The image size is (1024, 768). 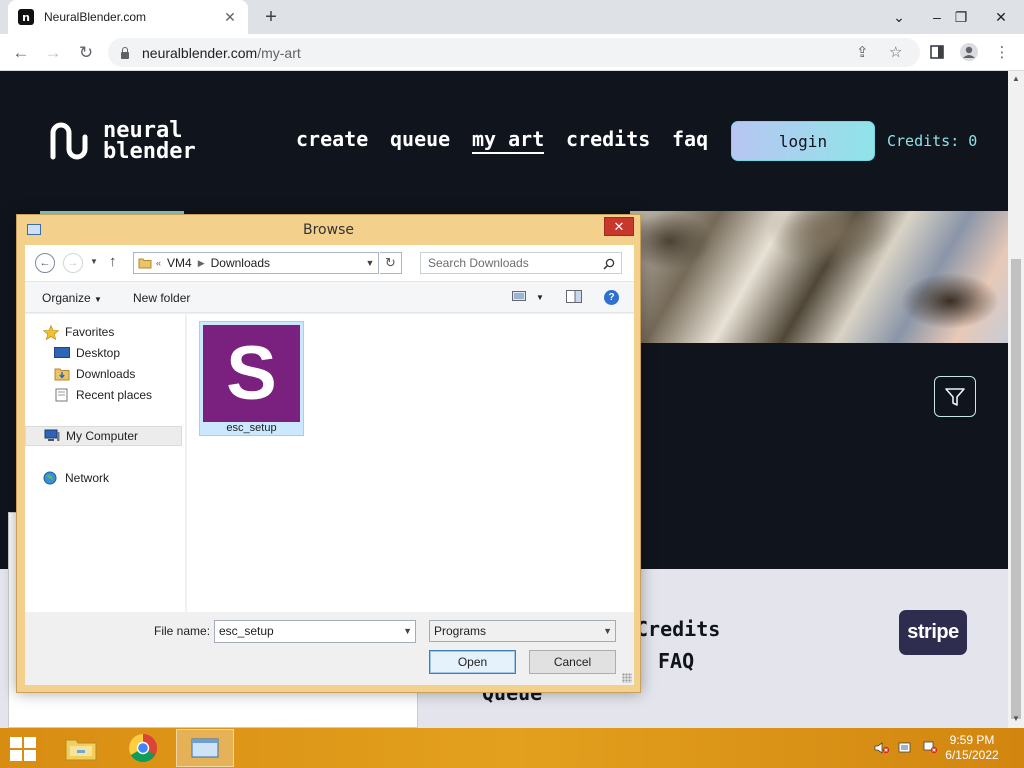 I want to click on nav-desktop: Desktop, so click(x=87, y=353).